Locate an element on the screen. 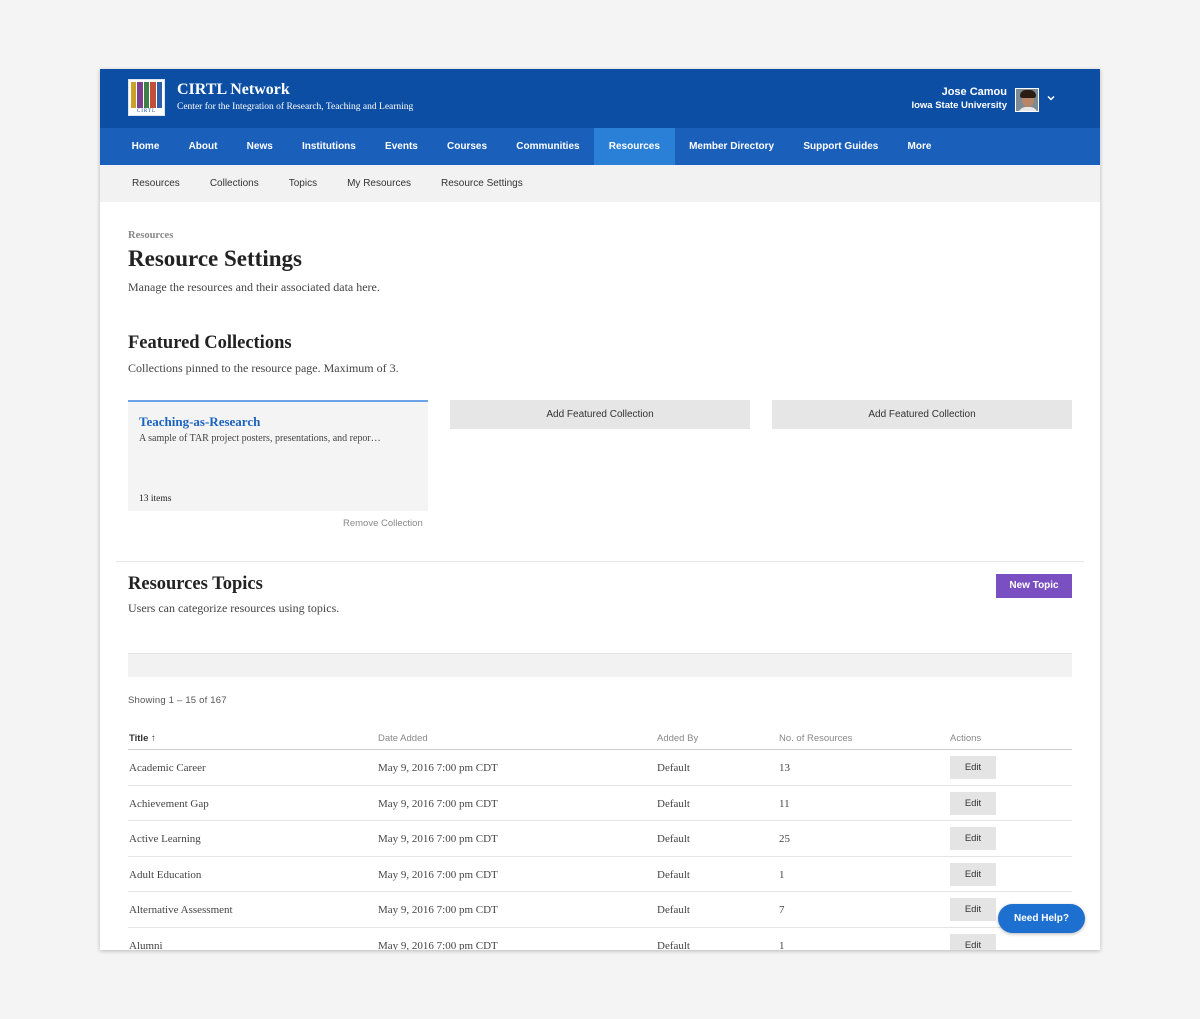 This screenshot has height=1019, width=1200. chevron-down-icon is located at coordinates (1051, 99).